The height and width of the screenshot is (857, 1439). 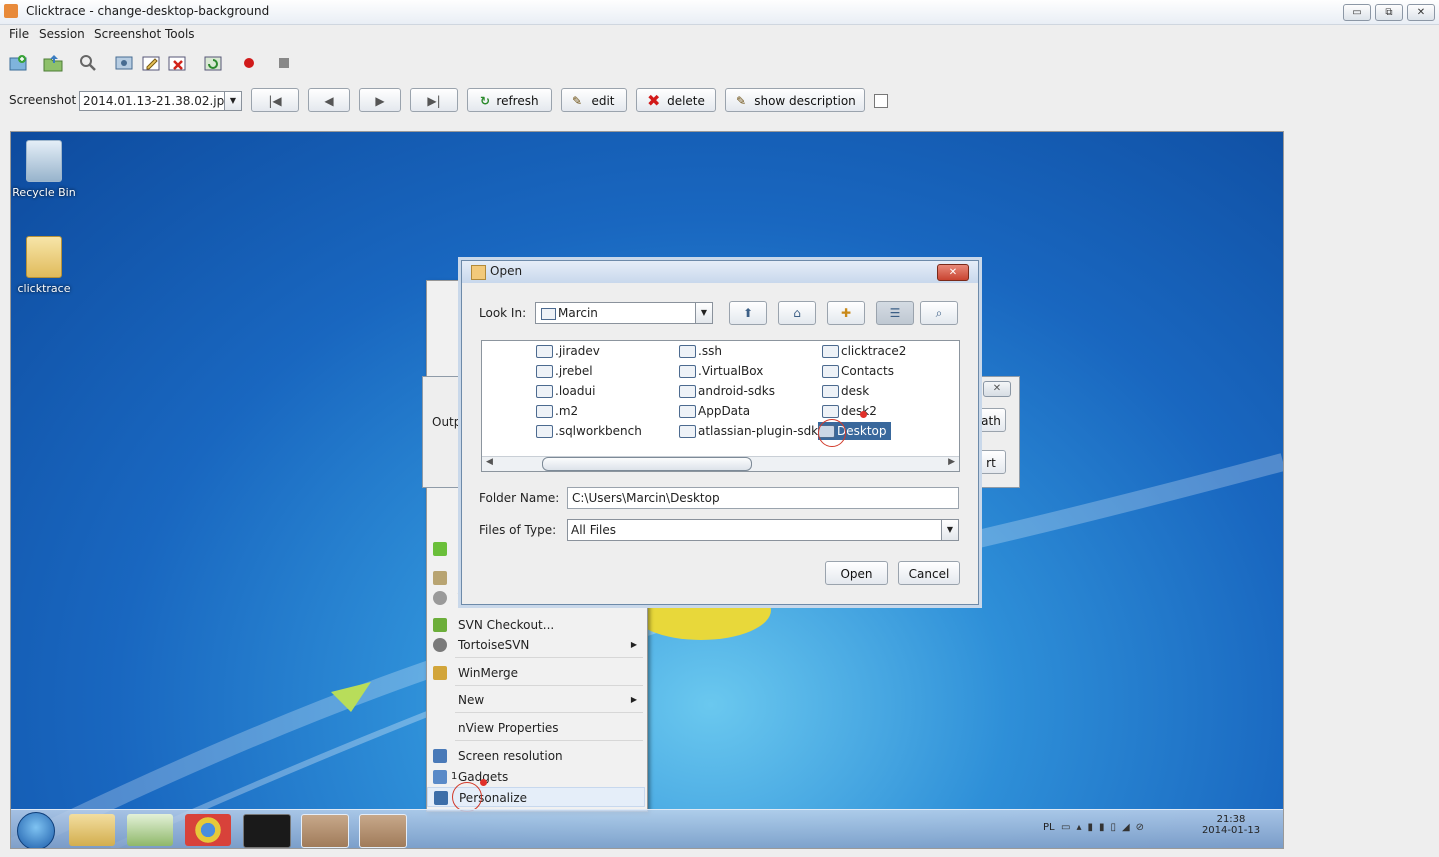 What do you see at coordinates (845, 391) in the screenshot?
I see `file-item: desk` at bounding box center [845, 391].